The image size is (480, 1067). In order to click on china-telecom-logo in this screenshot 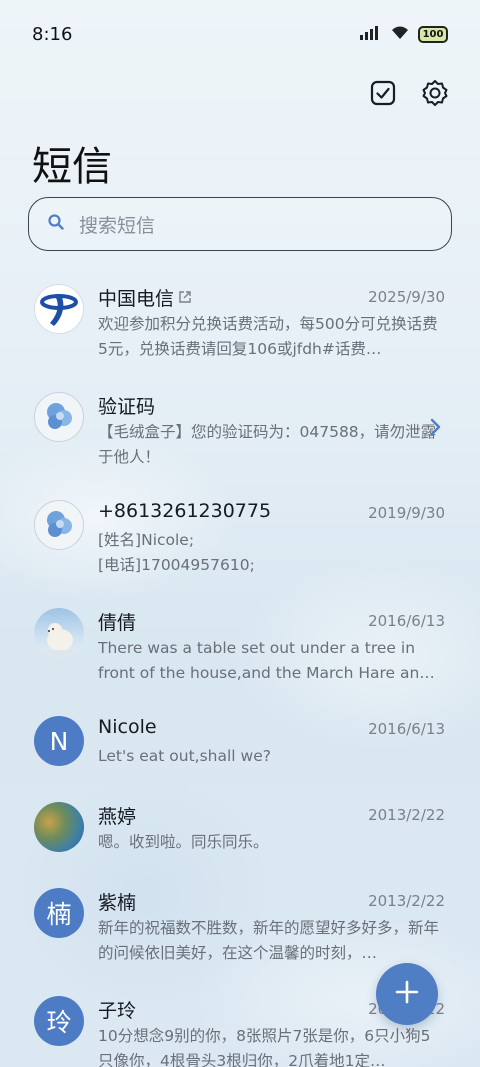, I will do `click(59, 309)`.